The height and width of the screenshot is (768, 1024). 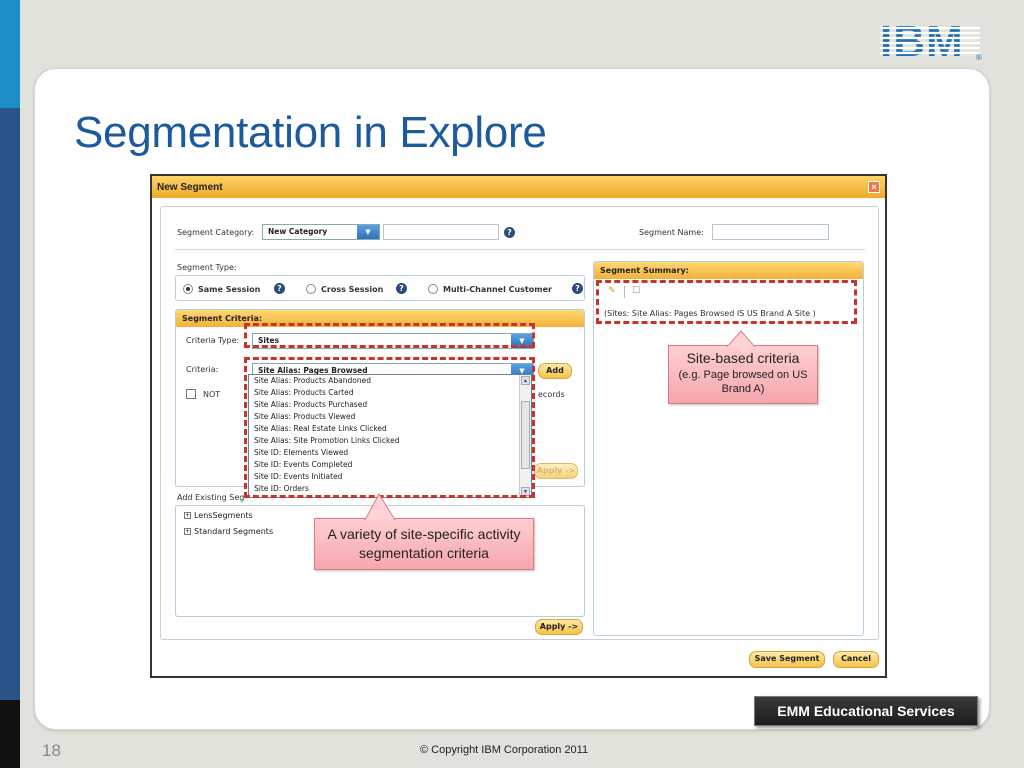 What do you see at coordinates (551, 394) in the screenshot?
I see `records-label: ecords` at bounding box center [551, 394].